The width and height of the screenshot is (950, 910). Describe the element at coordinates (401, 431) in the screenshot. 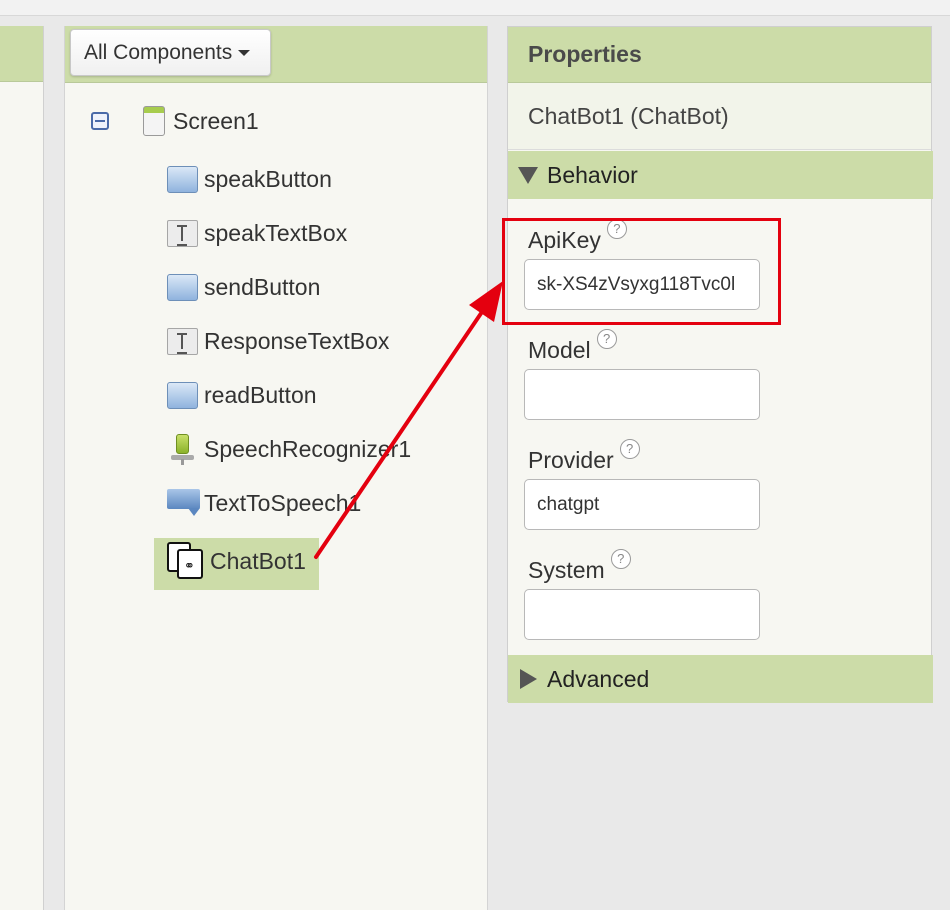

I see `arrow-shaft` at that location.